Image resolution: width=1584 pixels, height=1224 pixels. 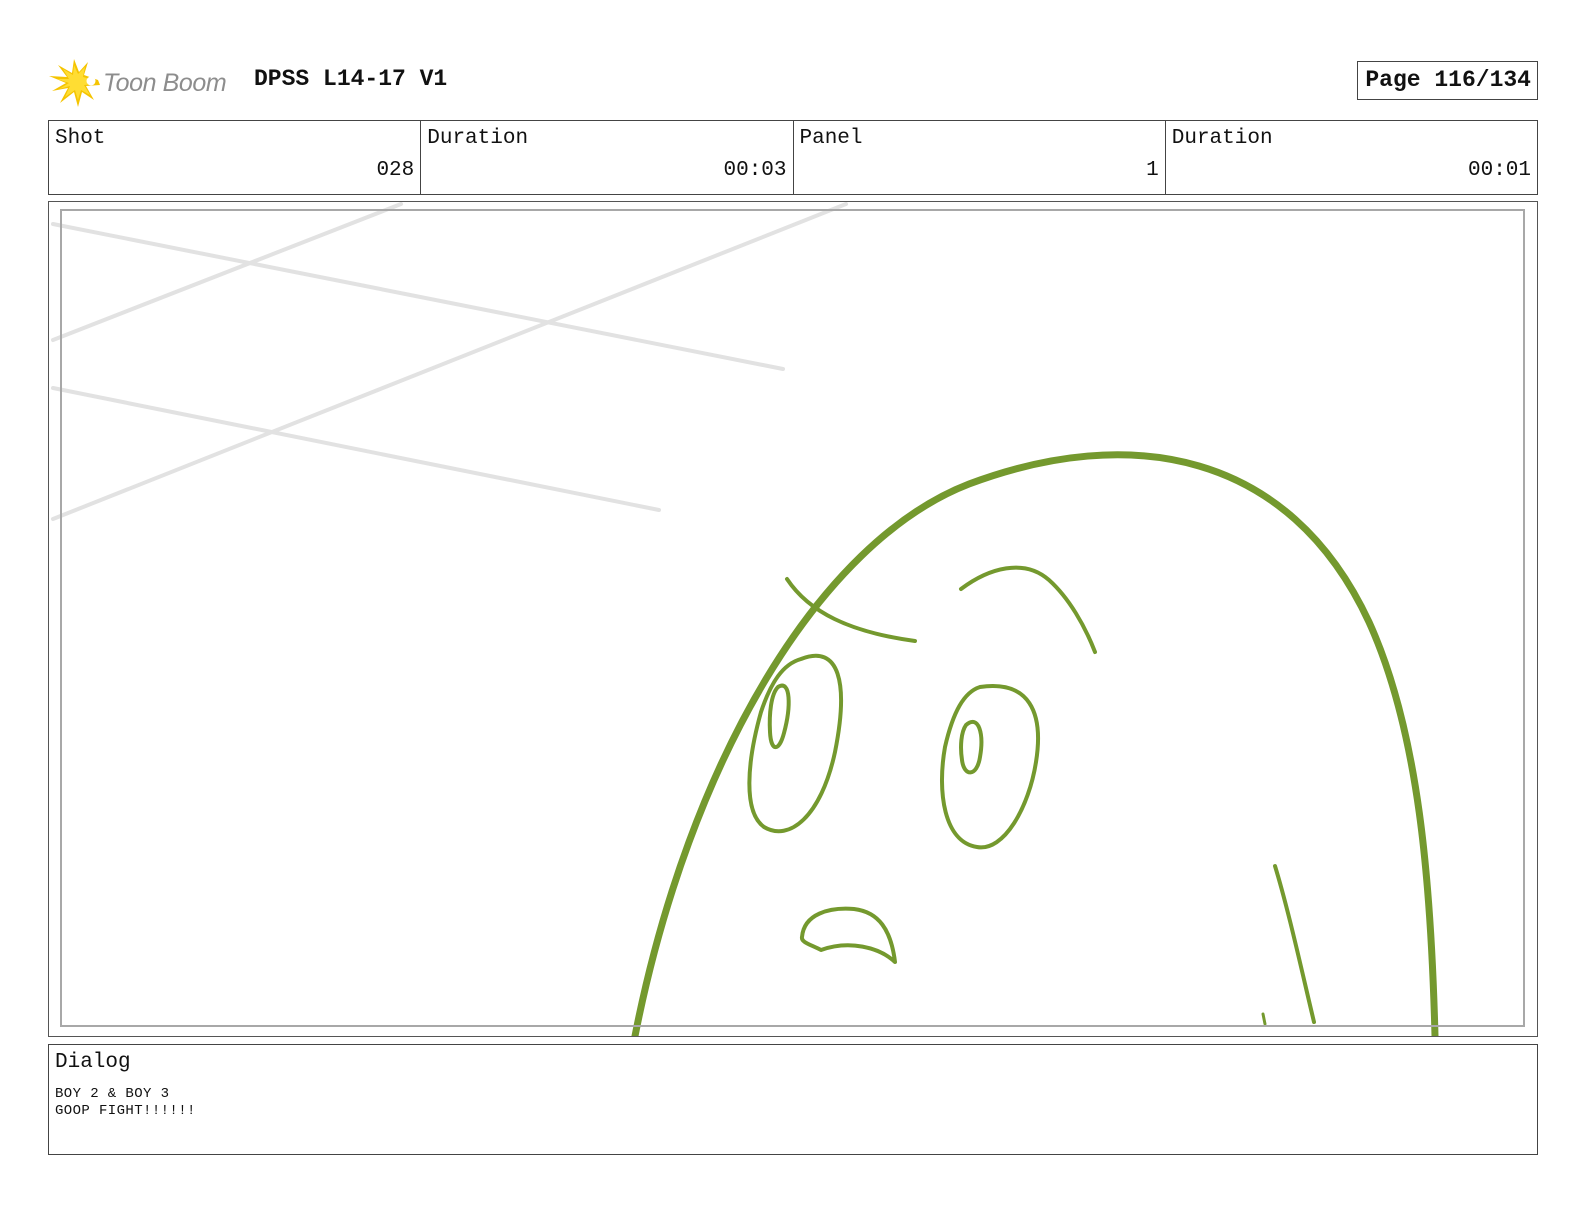 I want to click on toon-boom-logo: Toon Boom, so click(x=146, y=82).